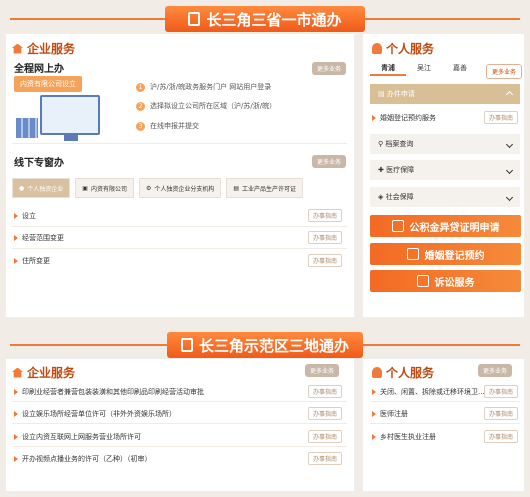 The height and width of the screenshot is (497, 530). Describe the element at coordinates (70, 118) in the screenshot. I see `monitor-illustration` at that location.